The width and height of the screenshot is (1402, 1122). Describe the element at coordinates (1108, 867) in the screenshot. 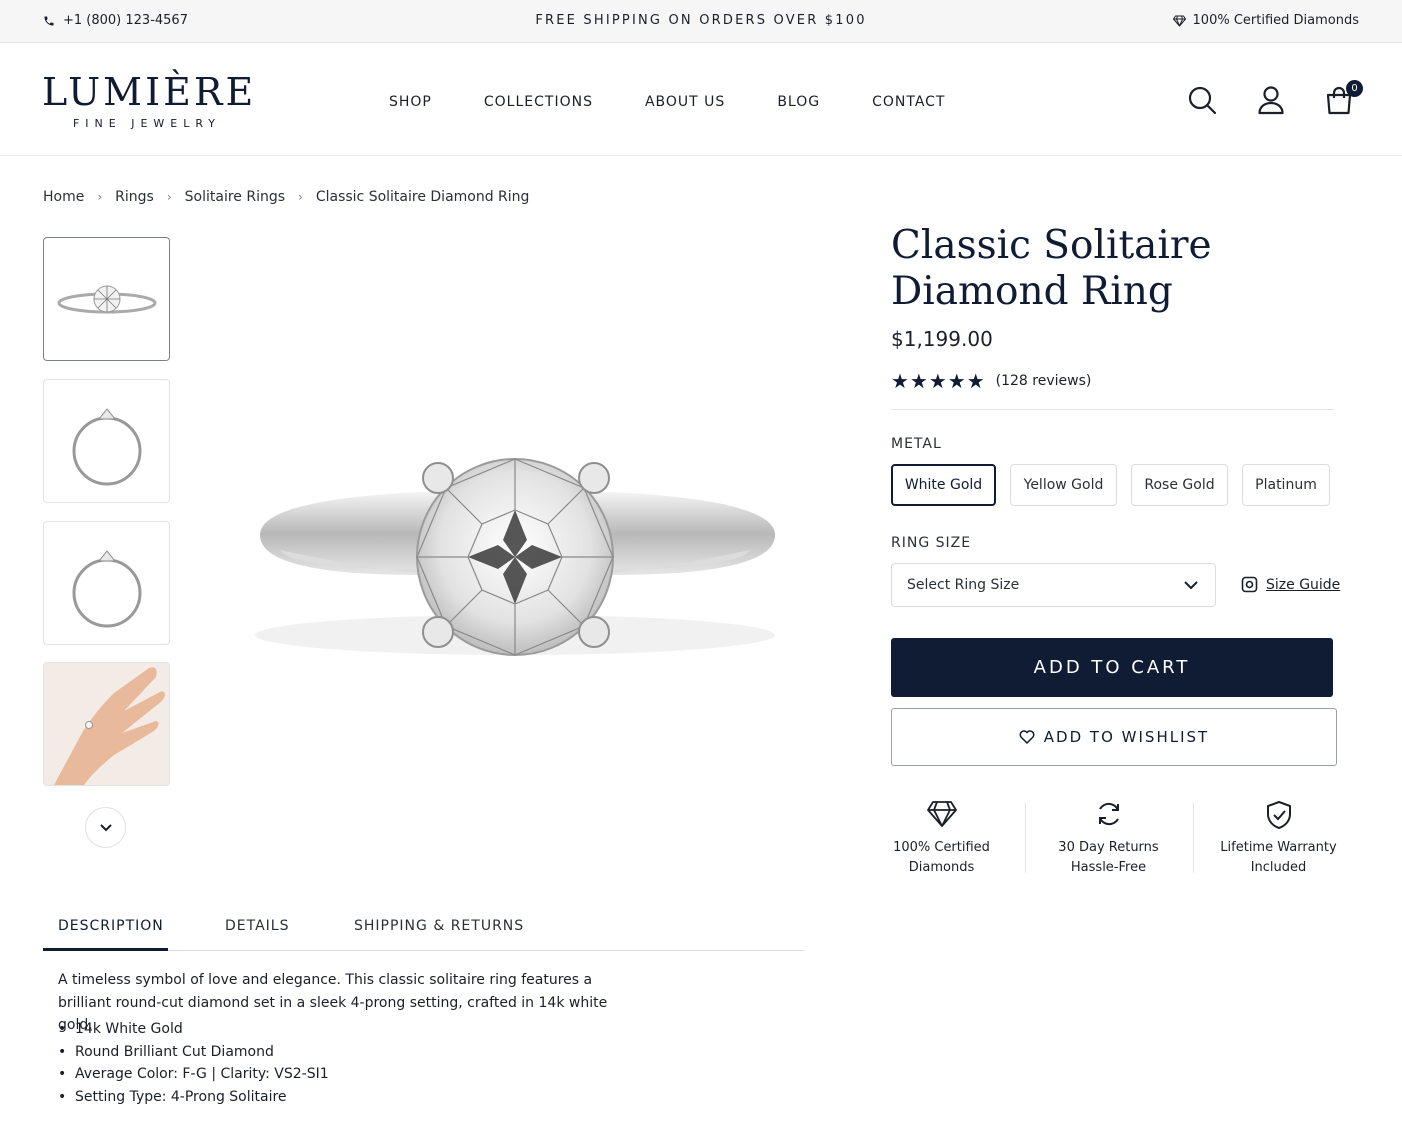

I see `feature-returns-line2: Hassle-Free` at that location.